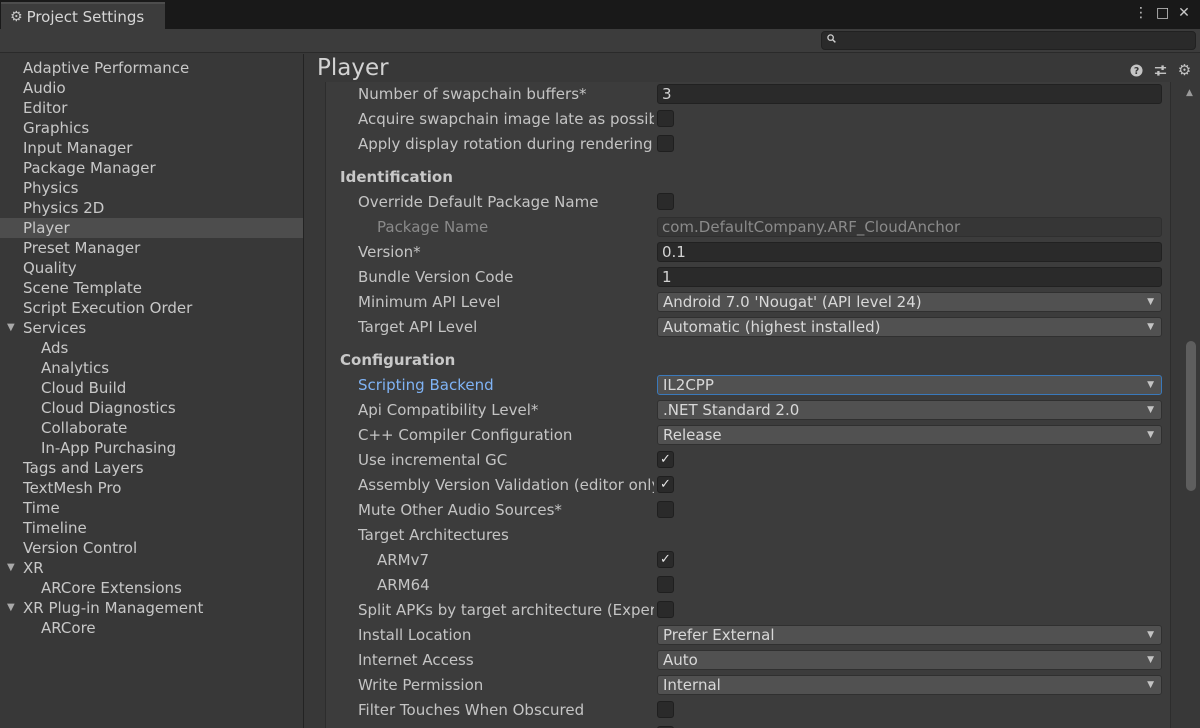 The image size is (1200, 728). What do you see at coordinates (151, 568) in the screenshot?
I see `sidebar-item-xr: ▼ XR` at bounding box center [151, 568].